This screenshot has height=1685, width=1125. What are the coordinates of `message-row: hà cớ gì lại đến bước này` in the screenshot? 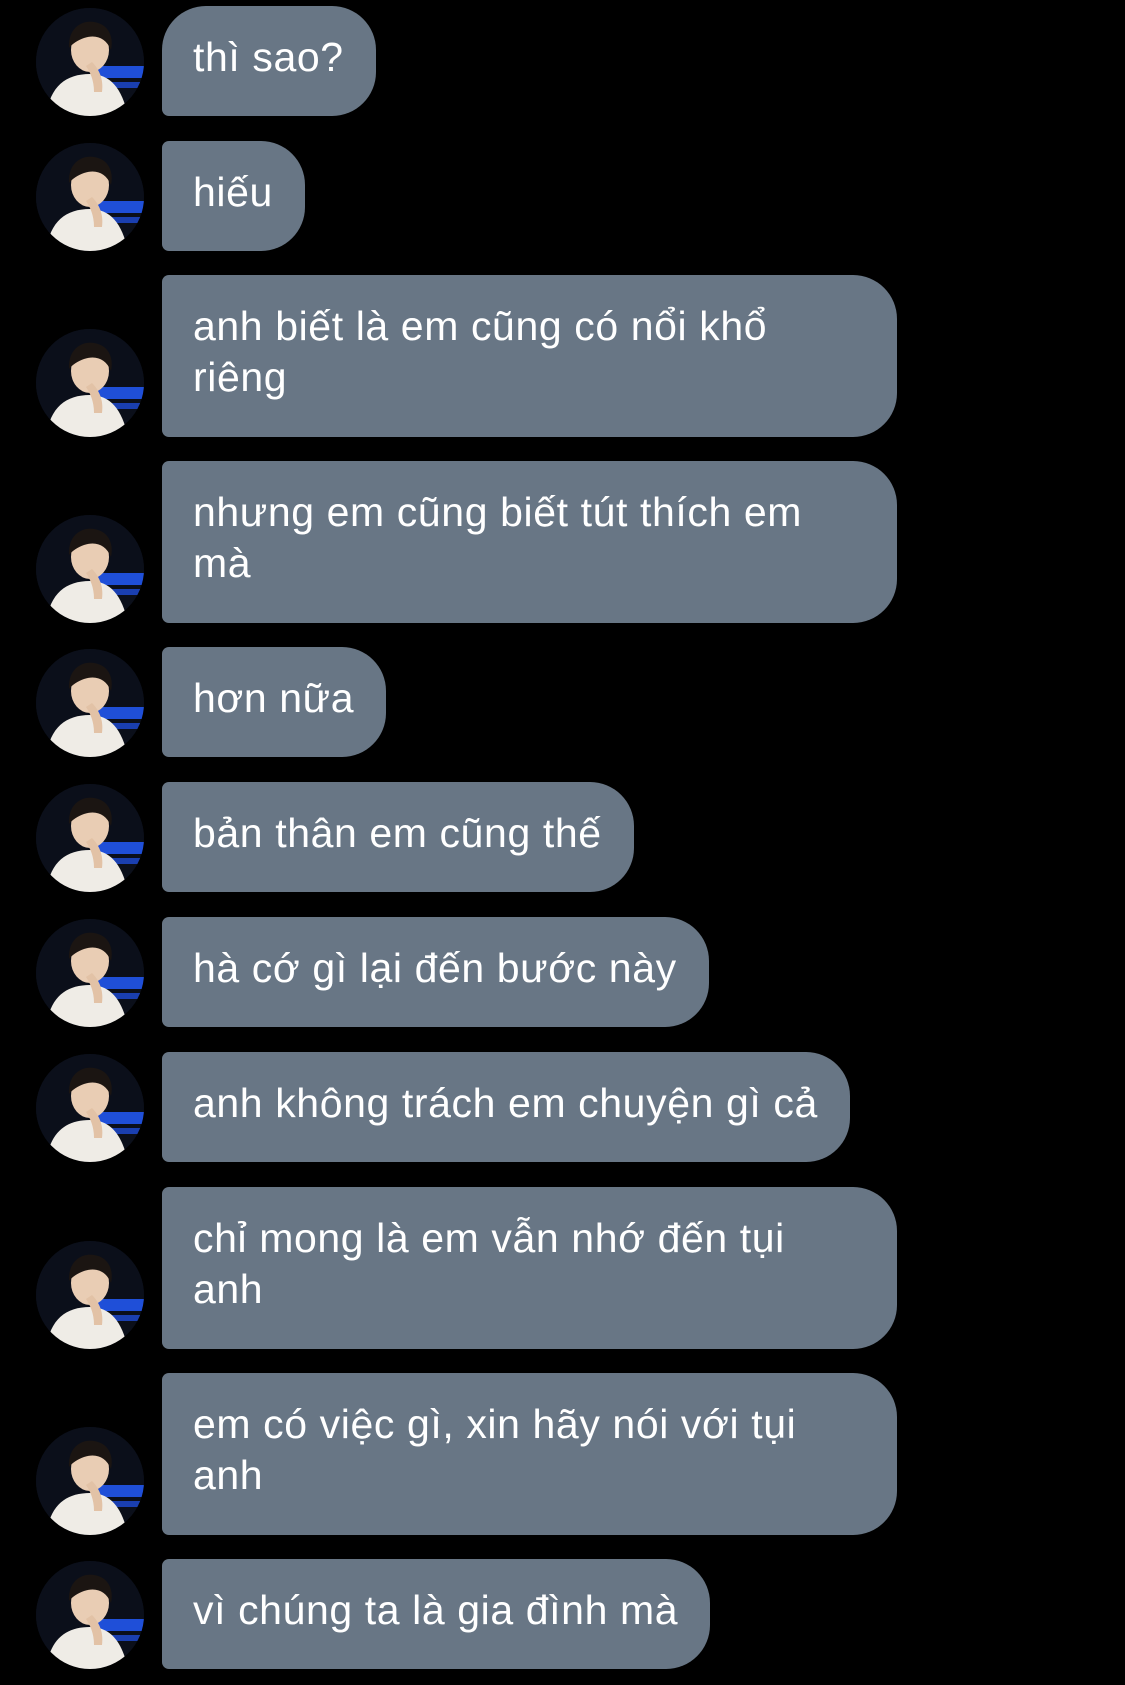 It's located at (562, 972).